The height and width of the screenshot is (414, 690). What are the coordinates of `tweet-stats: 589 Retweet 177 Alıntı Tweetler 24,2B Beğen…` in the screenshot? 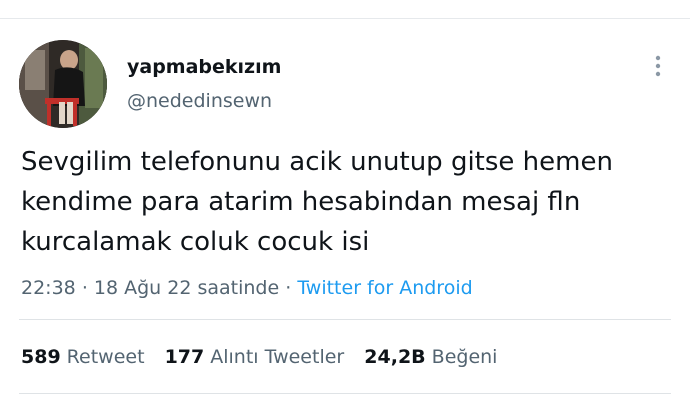 It's located at (266, 357).